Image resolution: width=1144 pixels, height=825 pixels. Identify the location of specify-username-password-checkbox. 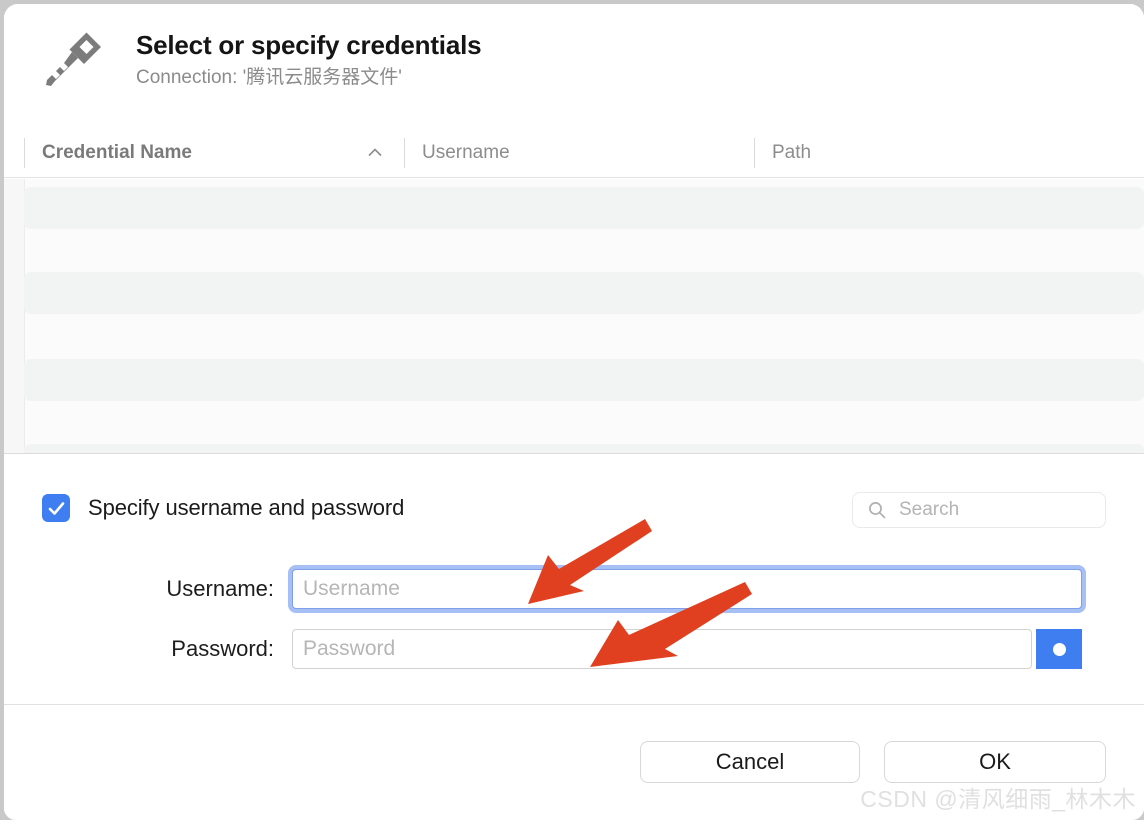
(56, 508).